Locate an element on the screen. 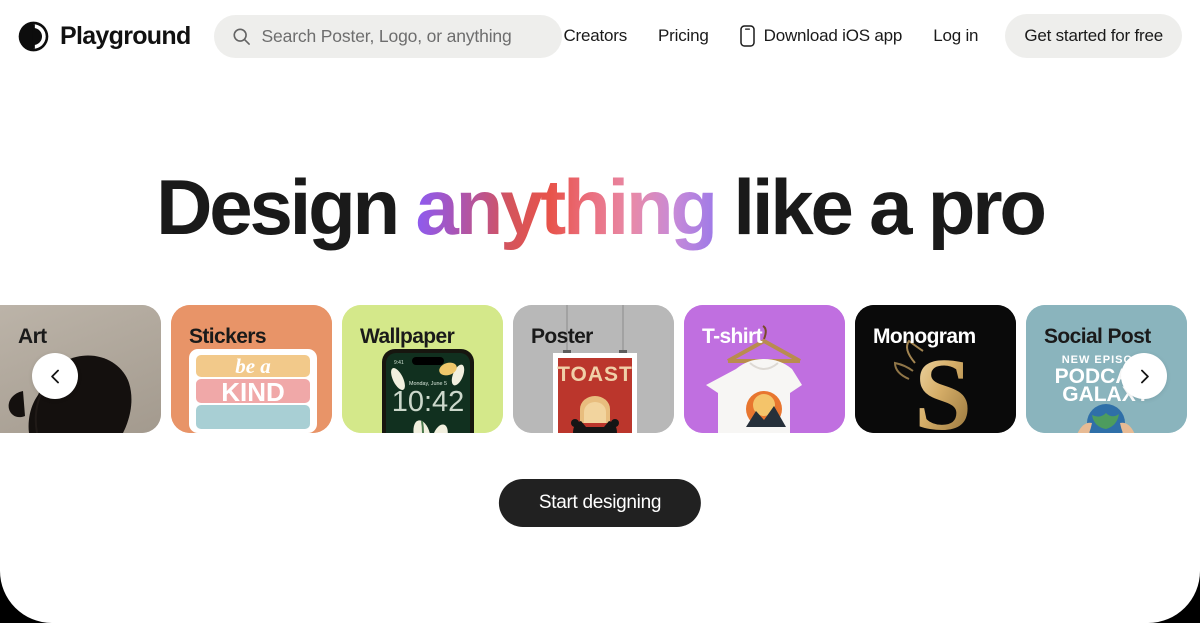 The image size is (1200, 623). search-icon is located at coordinates (241, 36).